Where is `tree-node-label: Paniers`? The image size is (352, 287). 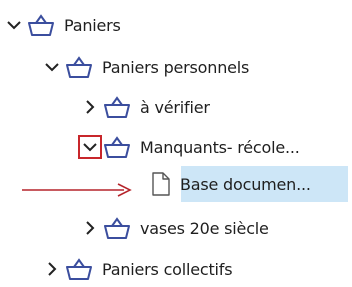
tree-node-label: Paniers is located at coordinates (92, 25).